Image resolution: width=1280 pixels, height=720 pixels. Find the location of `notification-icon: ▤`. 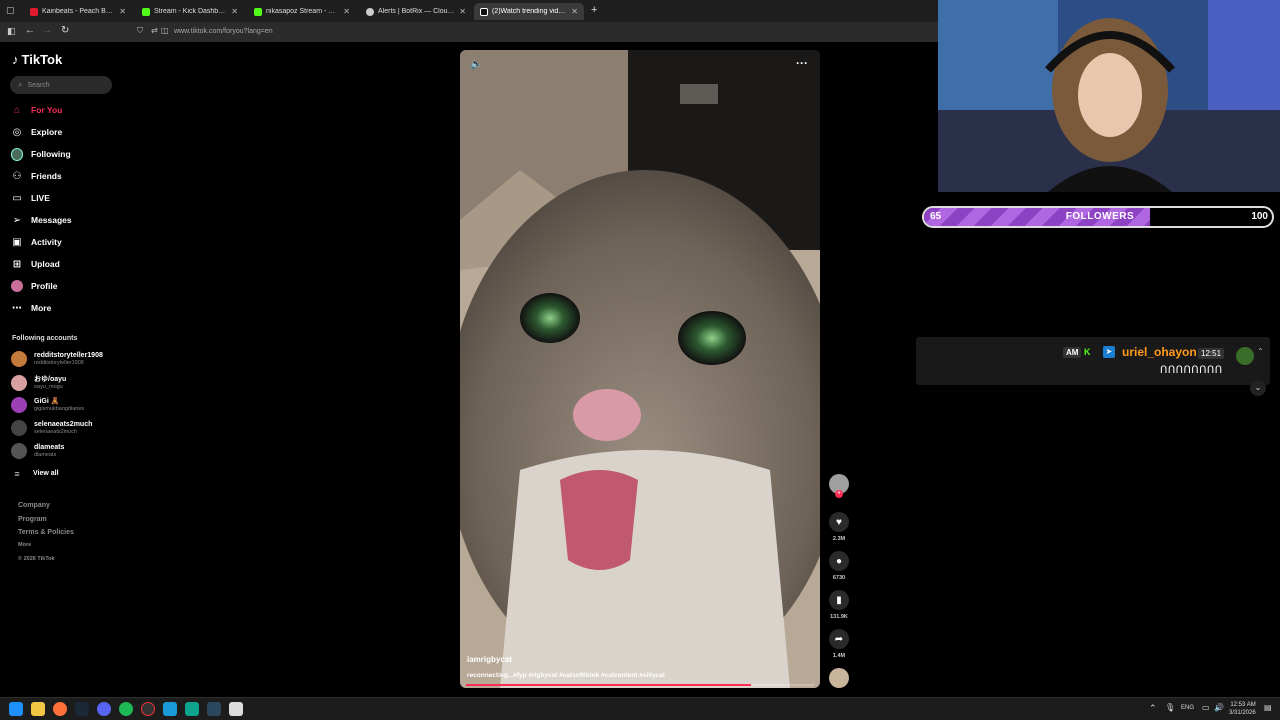

notification-icon: ▤ is located at coordinates (1268, 707).